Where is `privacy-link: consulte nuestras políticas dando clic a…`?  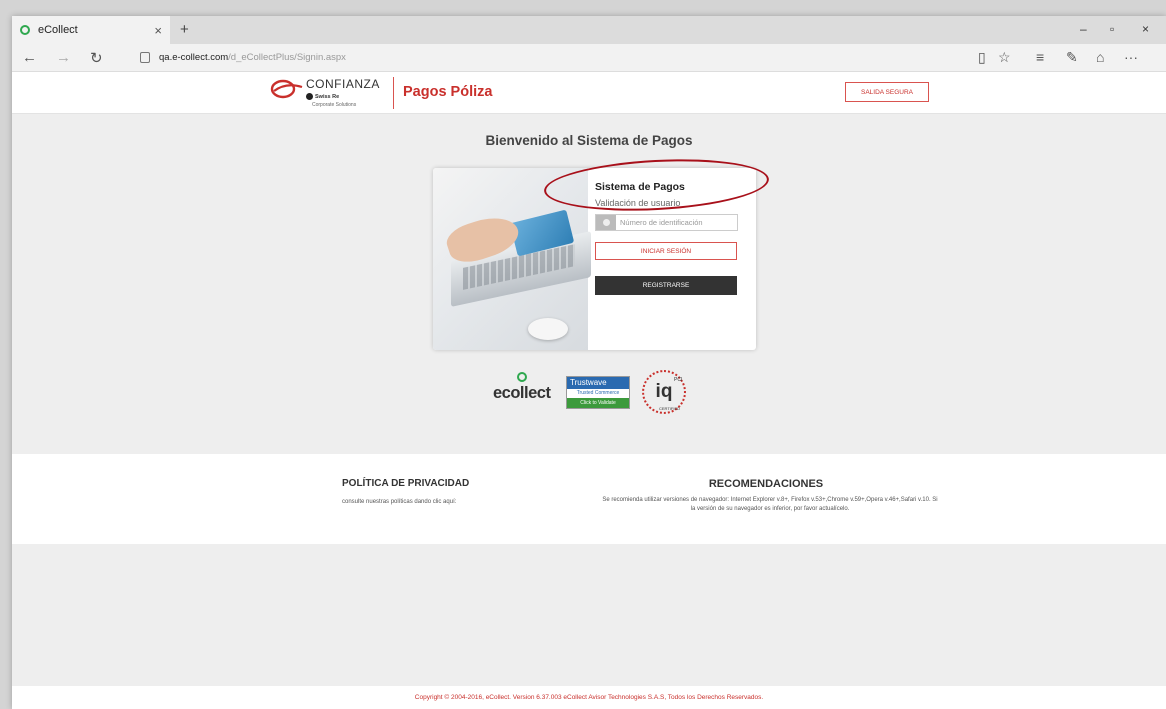
privacy-link: consulte nuestras políticas dando clic a… is located at coordinates (399, 502).